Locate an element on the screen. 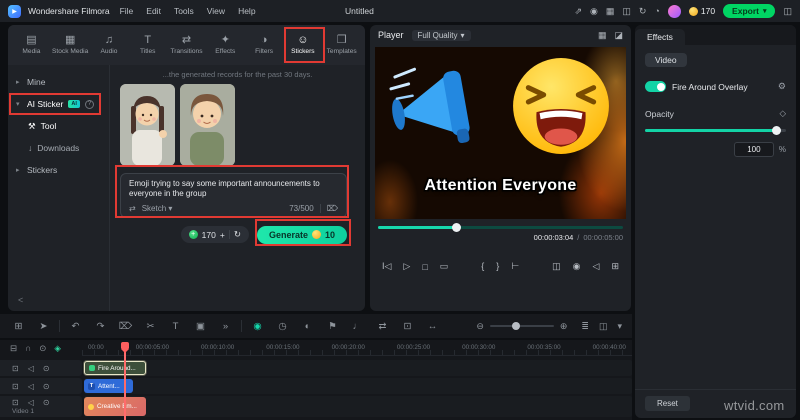  snapshot-icon: ◉ is located at coordinates (577, 266).